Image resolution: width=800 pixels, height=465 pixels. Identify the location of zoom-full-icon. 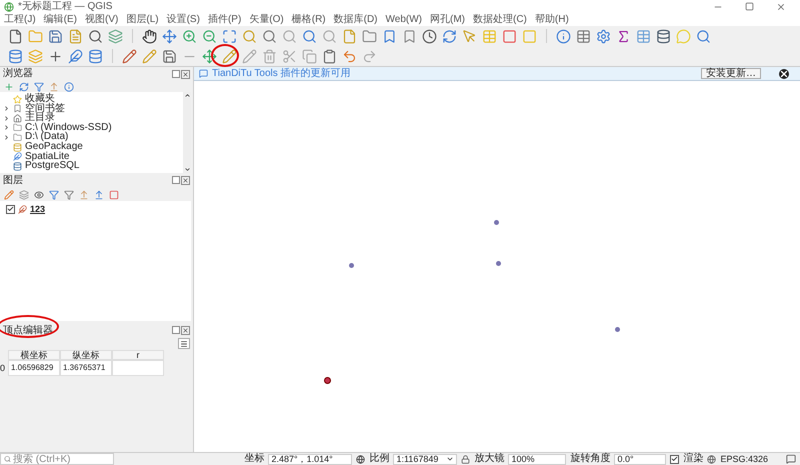
(229, 36).